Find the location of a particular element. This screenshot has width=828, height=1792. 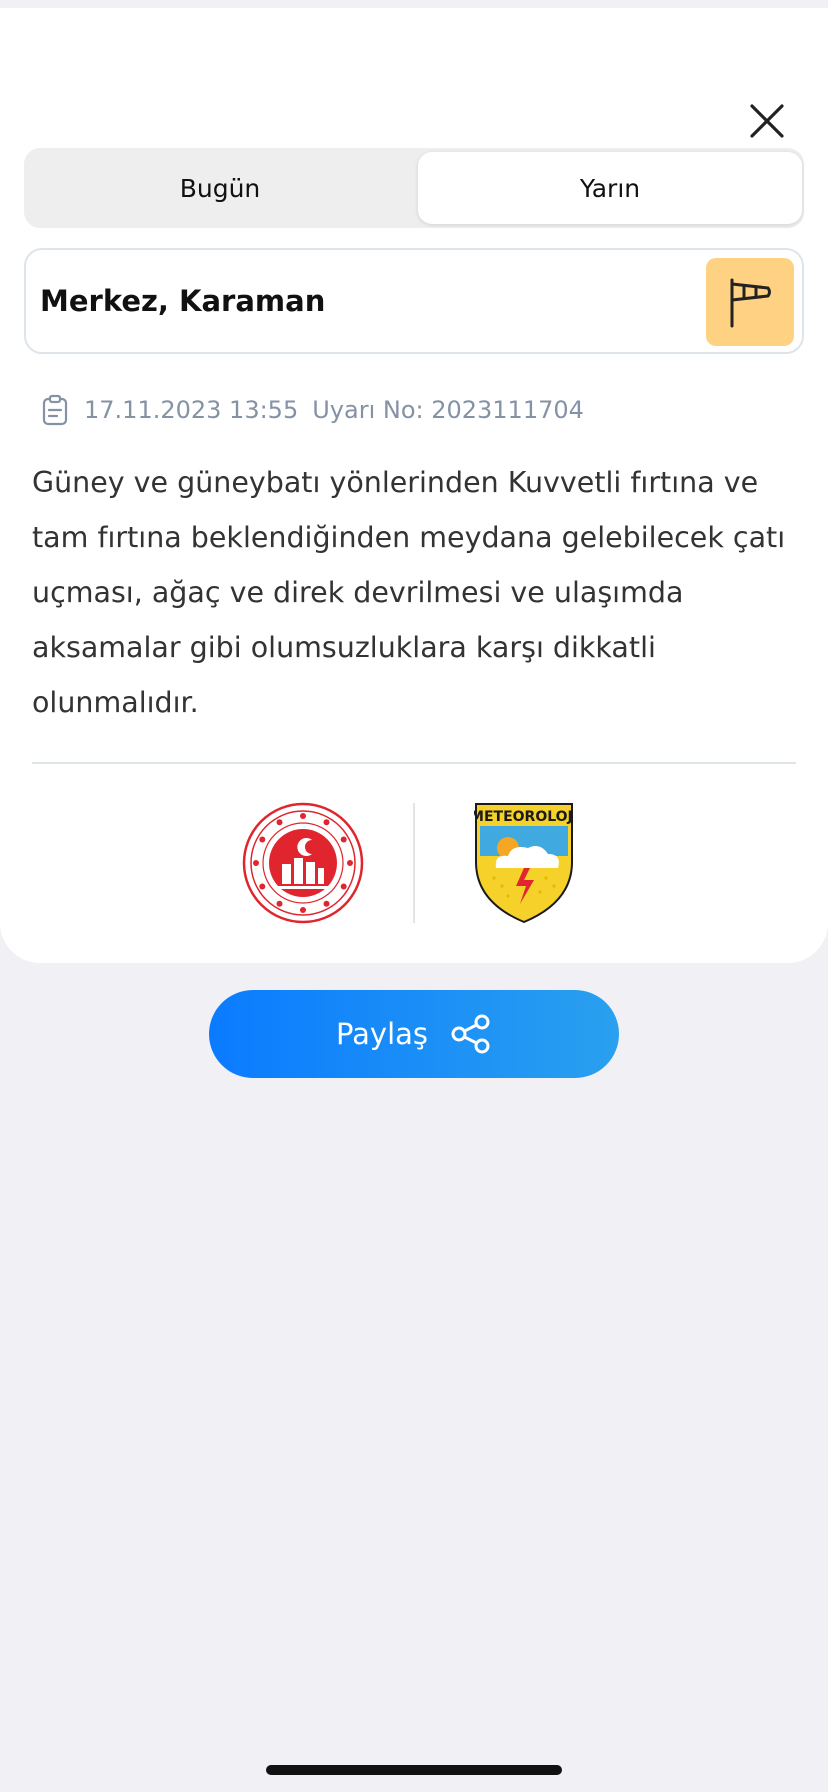

divider is located at coordinates (414, 763).